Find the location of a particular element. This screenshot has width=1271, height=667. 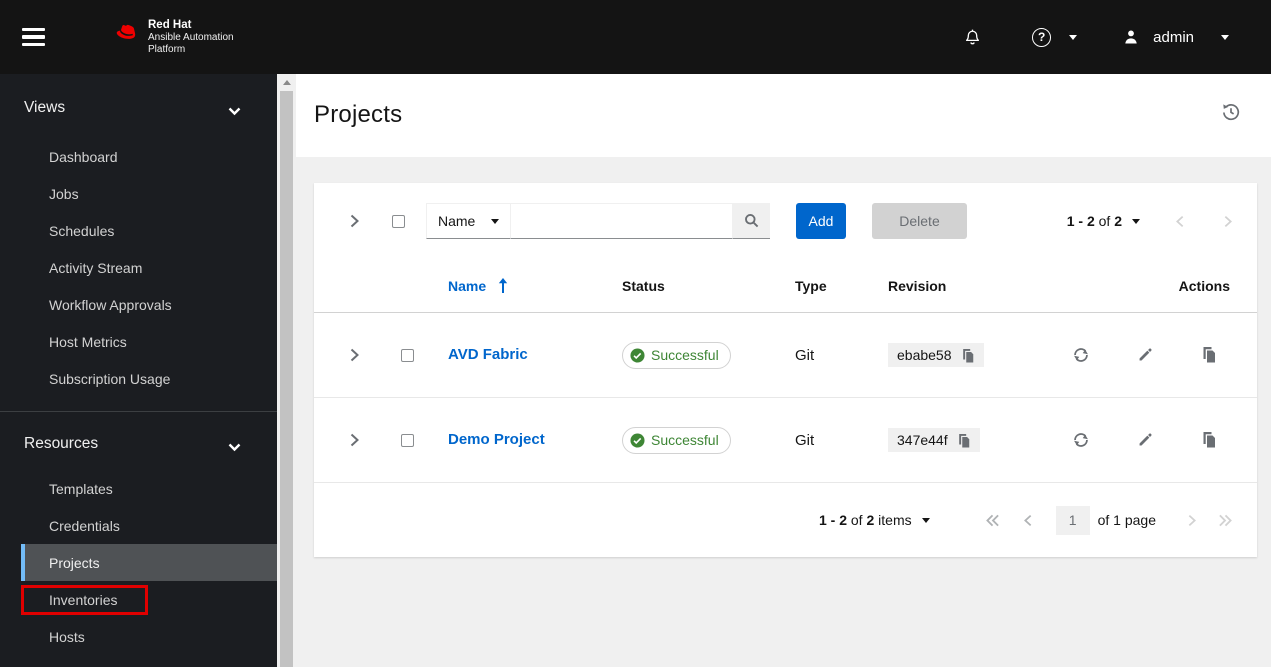

chevron-down-icon is located at coordinates (234, 448).